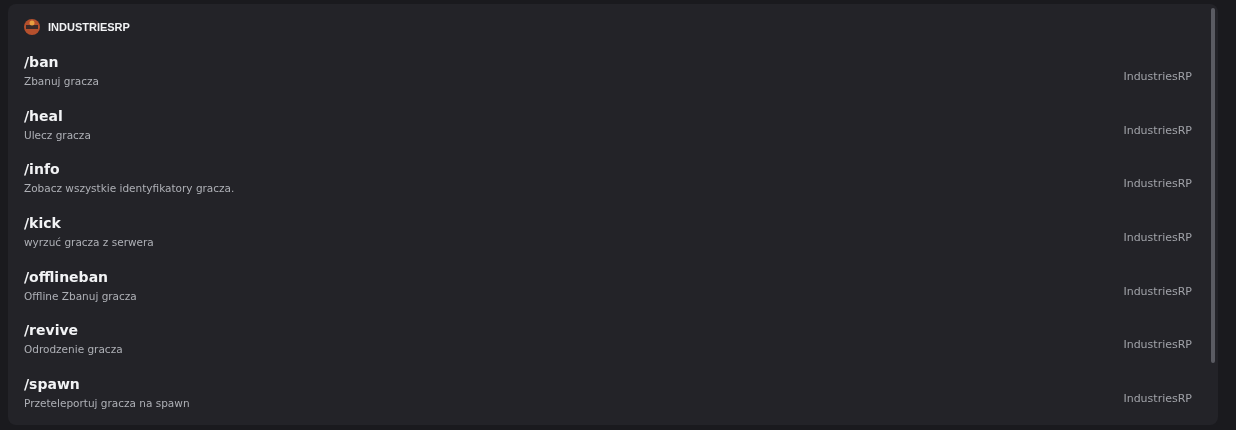 The width and height of the screenshot is (1236, 430). I want to click on command-name: /kick, so click(43, 223).